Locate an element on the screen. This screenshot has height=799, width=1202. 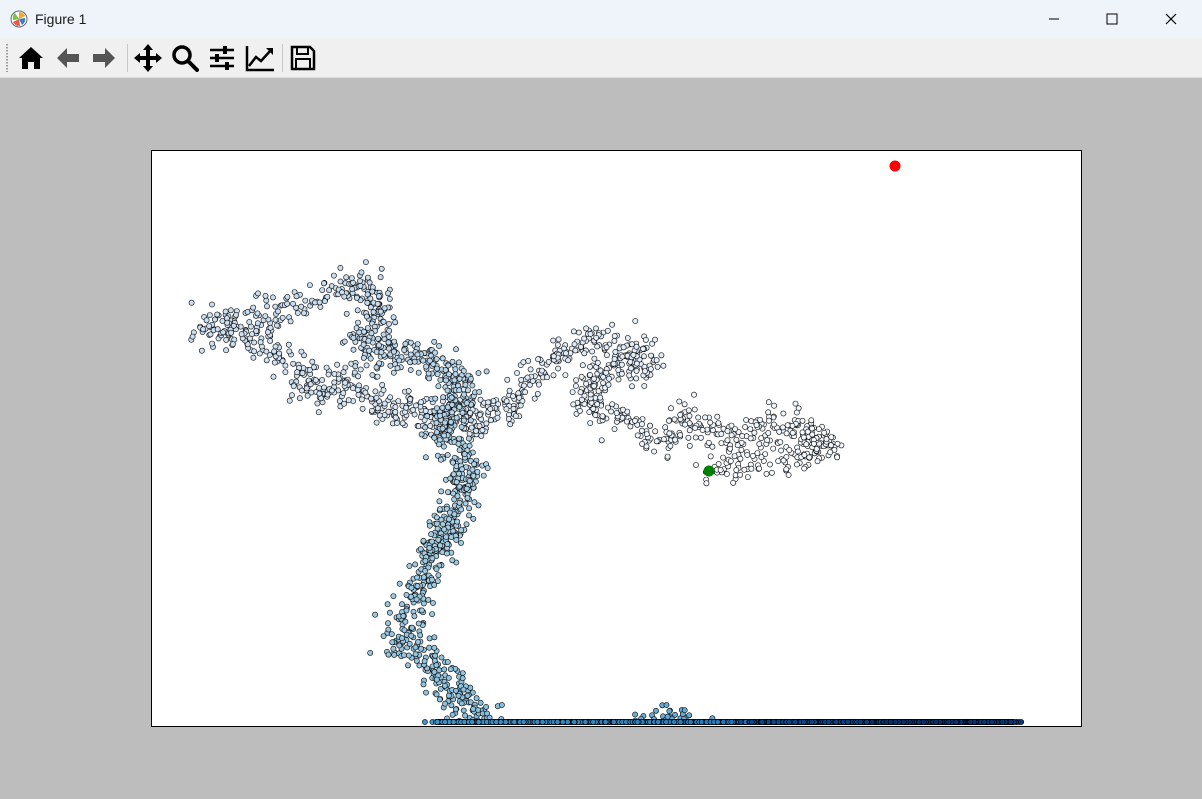
forward-button is located at coordinates (104, 58).